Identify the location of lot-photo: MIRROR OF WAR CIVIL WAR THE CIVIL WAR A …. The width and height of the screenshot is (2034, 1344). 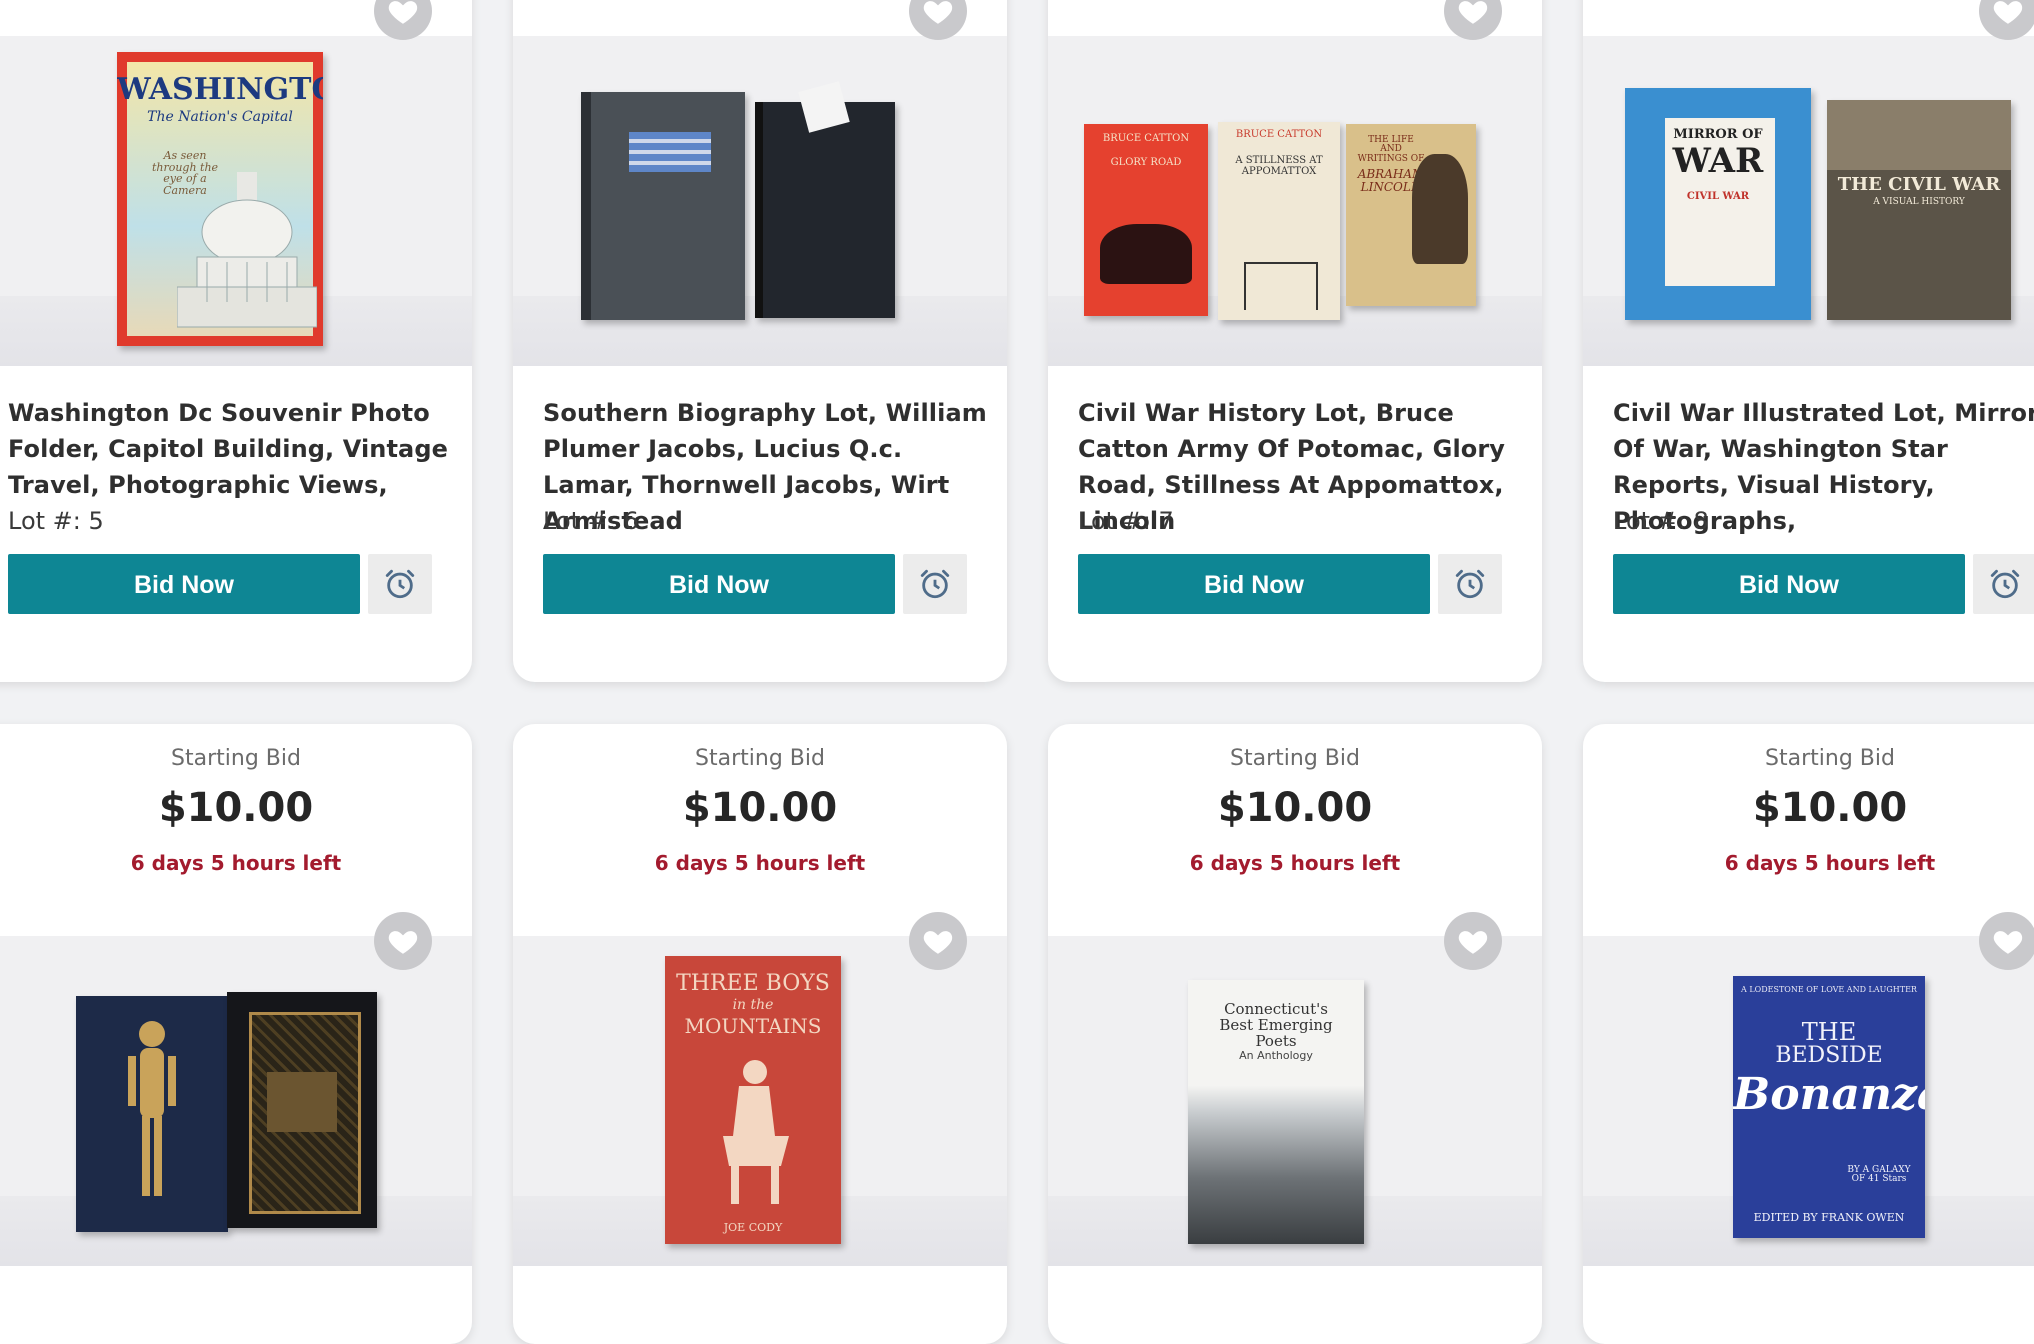
(1808, 201).